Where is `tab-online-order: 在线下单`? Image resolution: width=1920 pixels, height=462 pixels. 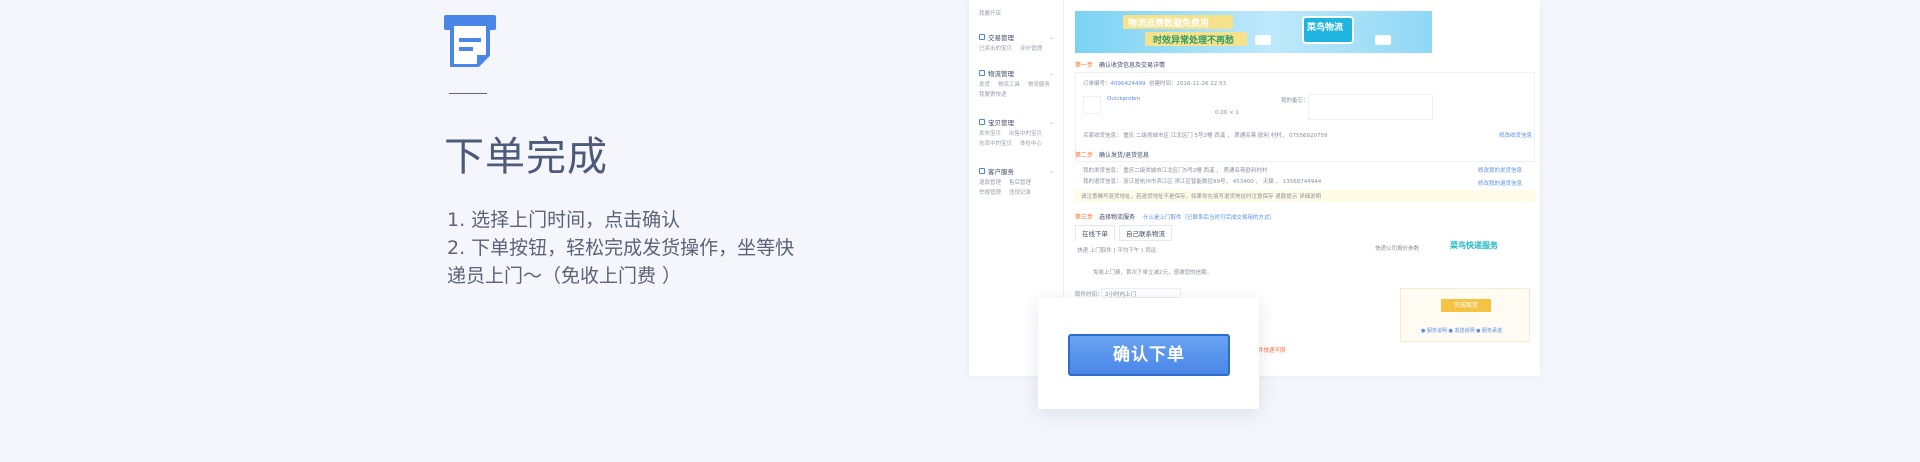 tab-online-order: 在线下单 is located at coordinates (1095, 233).